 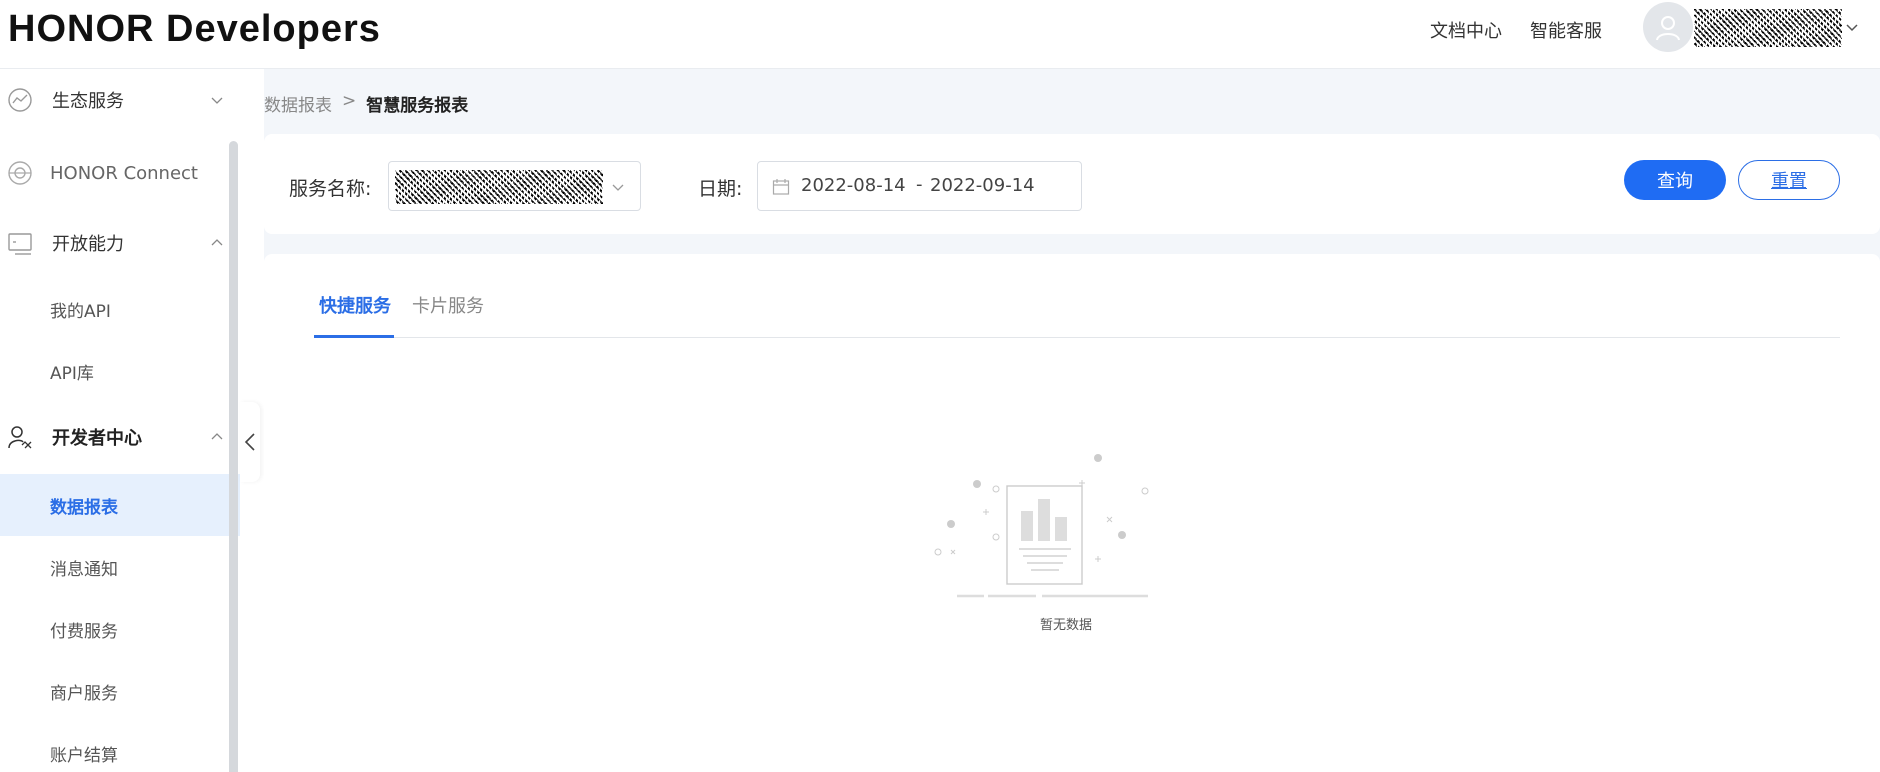 I want to click on service-name-redacted, so click(x=499, y=187).